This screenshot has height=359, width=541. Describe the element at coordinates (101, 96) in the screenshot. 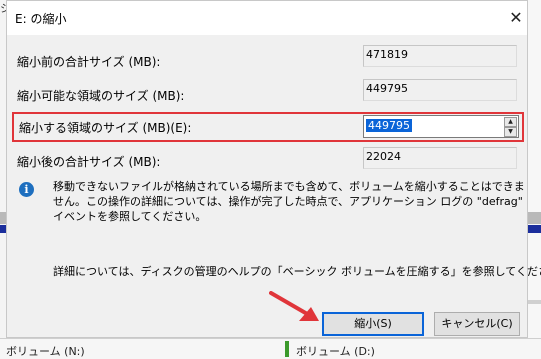

I see `shrinkable-size-label: 縮小可能な領域のサイズ (MB):` at that location.